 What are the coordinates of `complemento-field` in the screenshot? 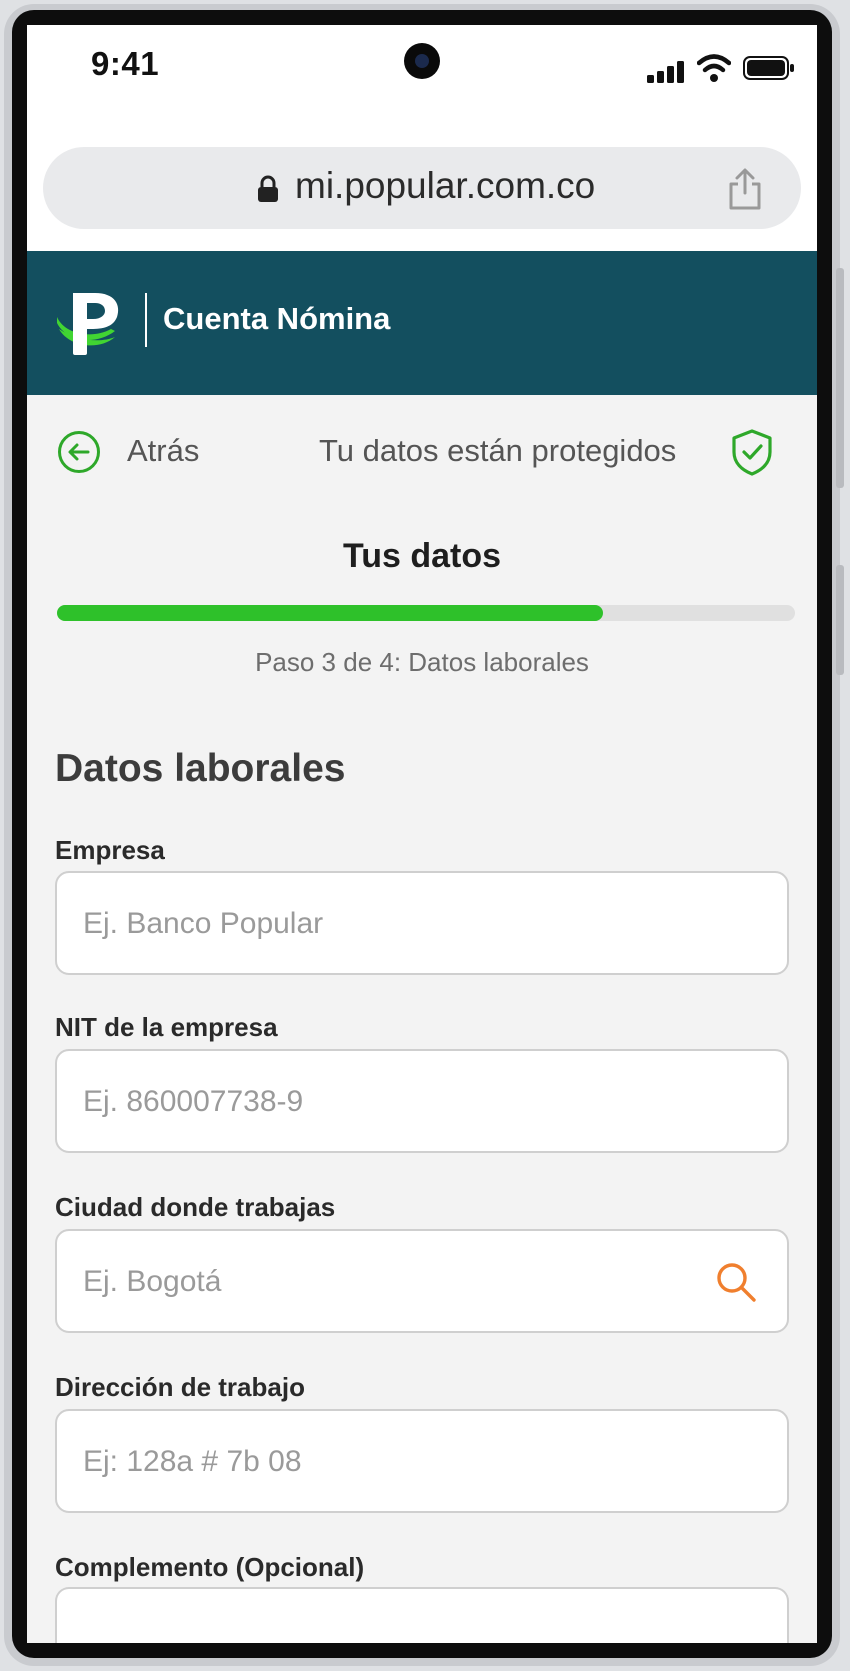 It's located at (422, 1615).